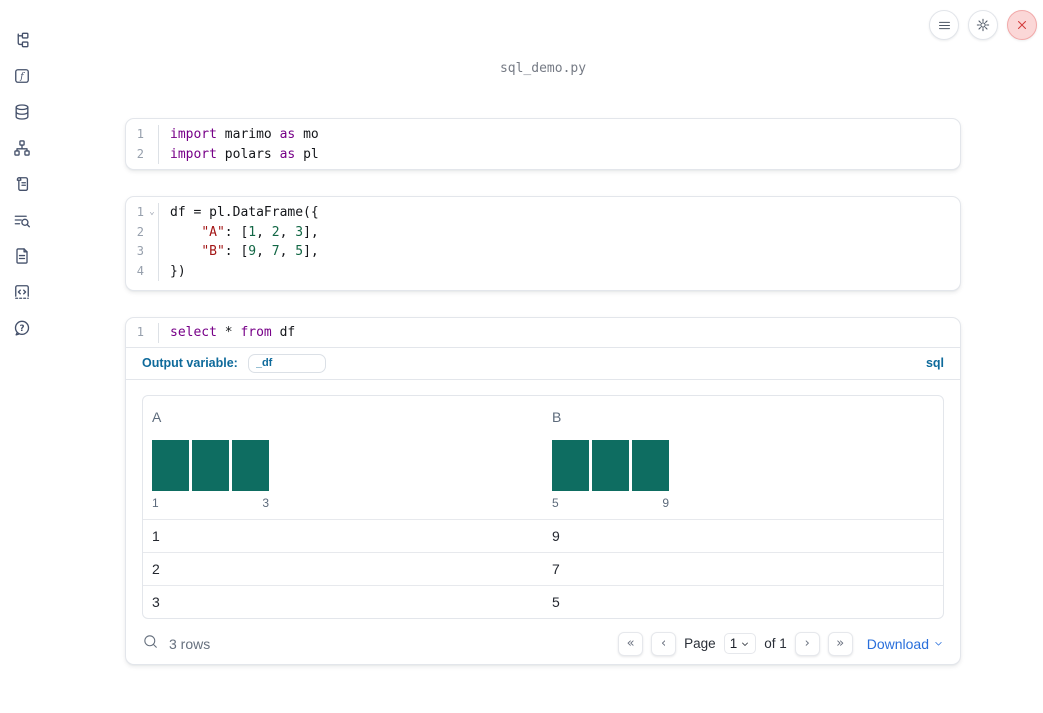 The width and height of the screenshot is (1043, 713). I want to click on axis-label: 9, so click(665, 502).